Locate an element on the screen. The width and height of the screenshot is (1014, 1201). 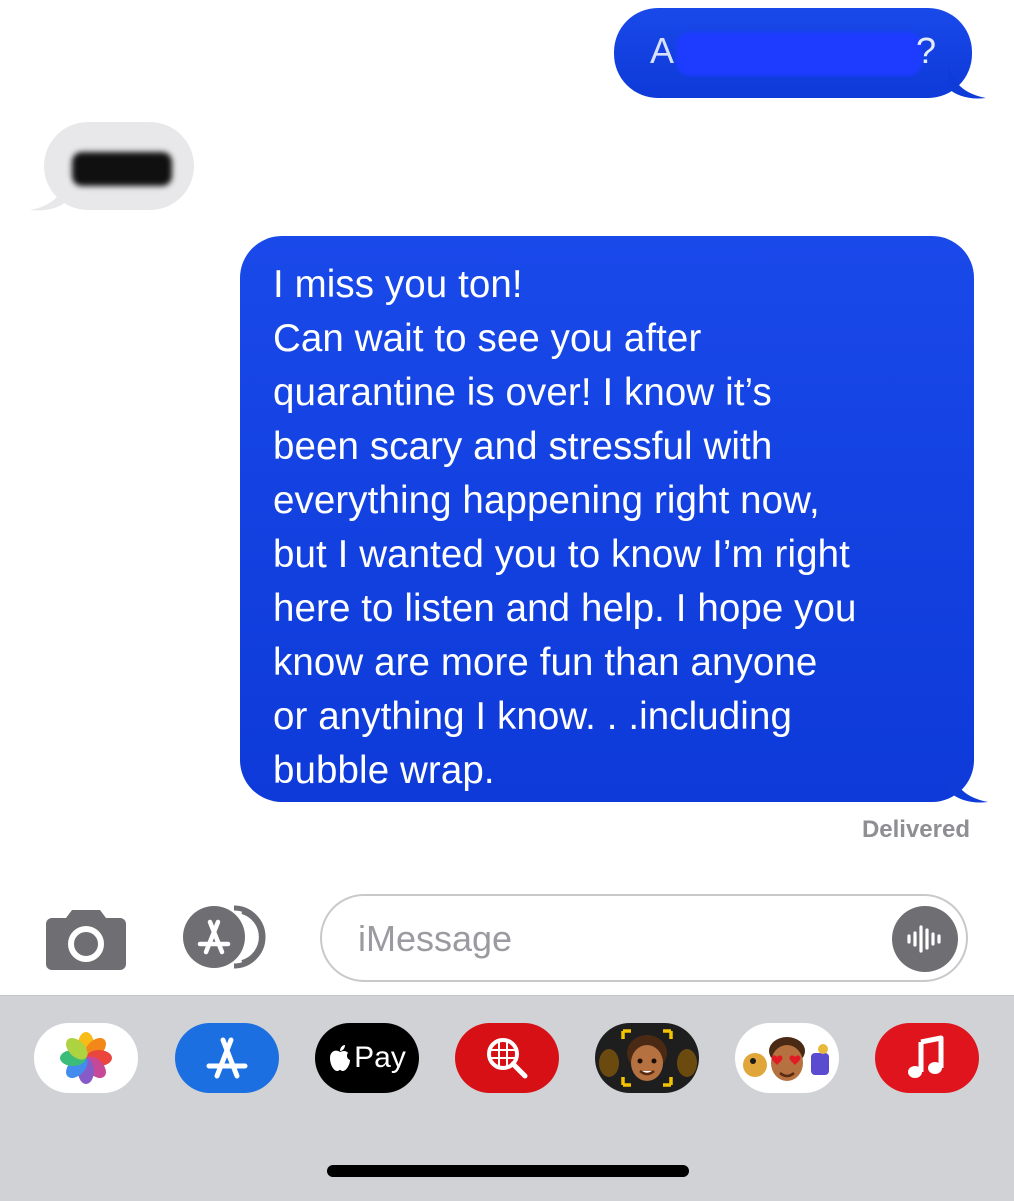
input-bar is located at coordinates (507, 937).